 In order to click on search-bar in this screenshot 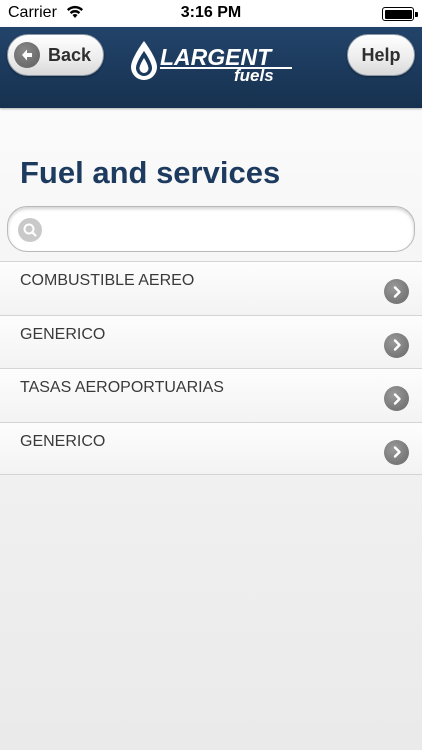, I will do `click(211, 229)`.